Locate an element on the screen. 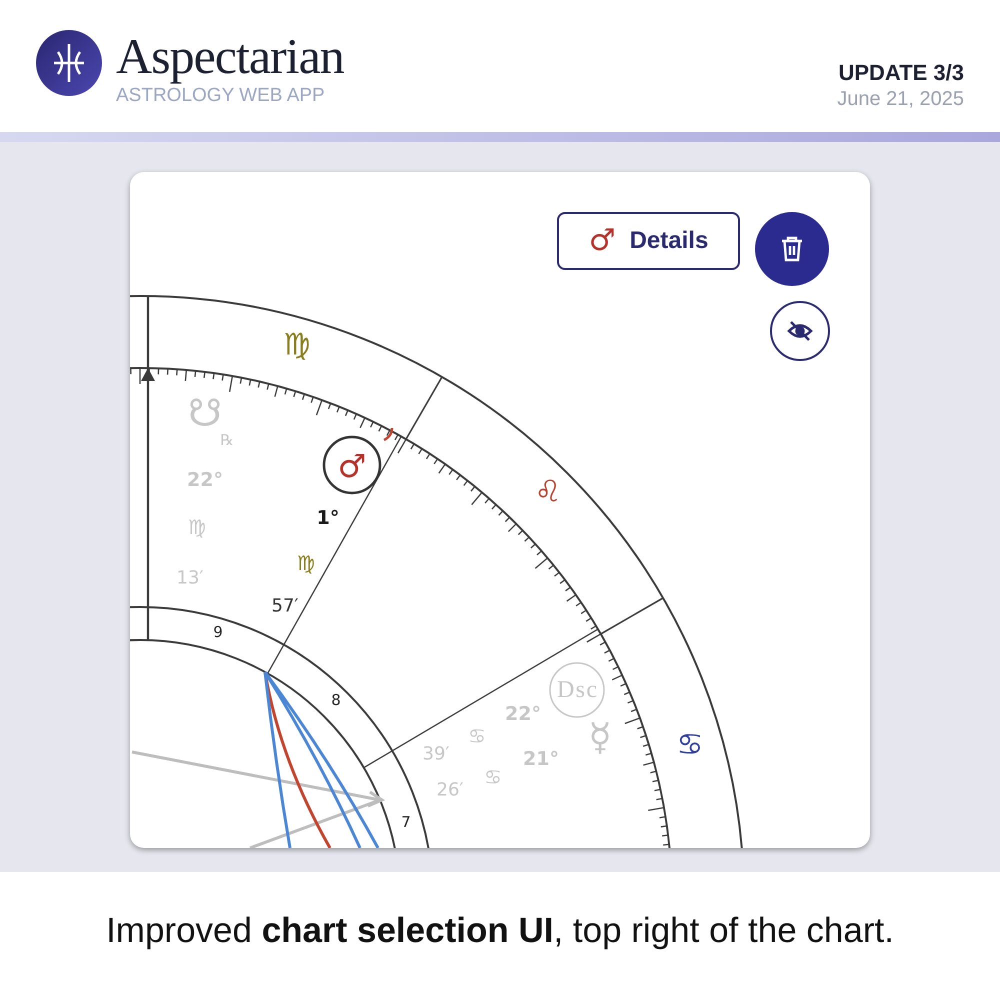  house-number: 7 is located at coordinates (406, 822).